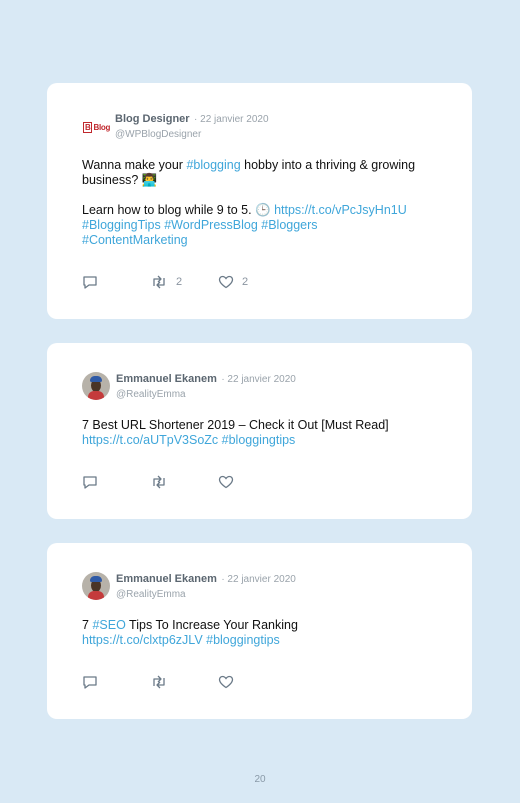 Image resolution: width=520 pixels, height=803 pixels. What do you see at coordinates (262, 640) in the screenshot?
I see `url-link: https://t.co/clxtp6zJLV #bloggingtips` at bounding box center [262, 640].